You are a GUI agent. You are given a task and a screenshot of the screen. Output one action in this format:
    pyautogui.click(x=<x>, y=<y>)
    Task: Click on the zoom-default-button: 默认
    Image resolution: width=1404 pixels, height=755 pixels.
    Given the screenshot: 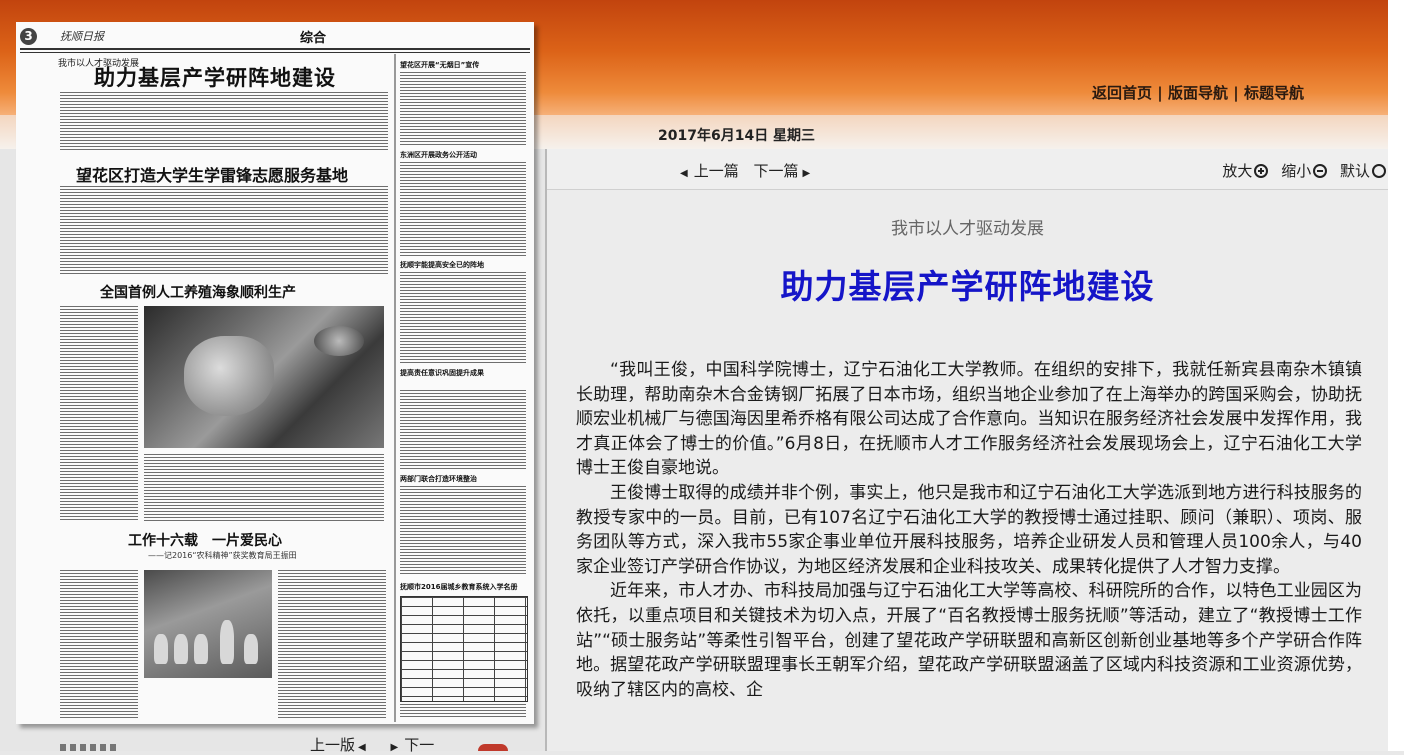 What is the action you would take?
    pyautogui.click(x=1363, y=171)
    